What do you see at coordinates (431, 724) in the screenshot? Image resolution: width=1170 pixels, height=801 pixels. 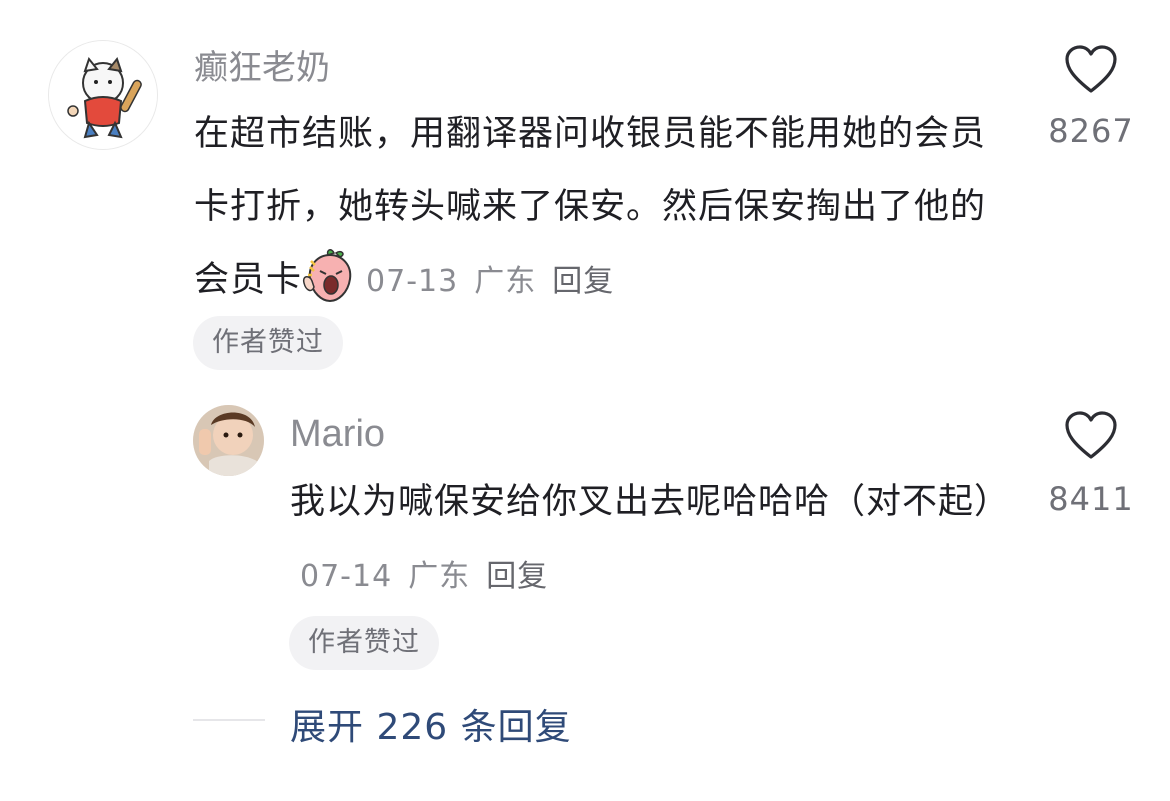 I see `expand-replies-button: 展开 226 条回复` at bounding box center [431, 724].